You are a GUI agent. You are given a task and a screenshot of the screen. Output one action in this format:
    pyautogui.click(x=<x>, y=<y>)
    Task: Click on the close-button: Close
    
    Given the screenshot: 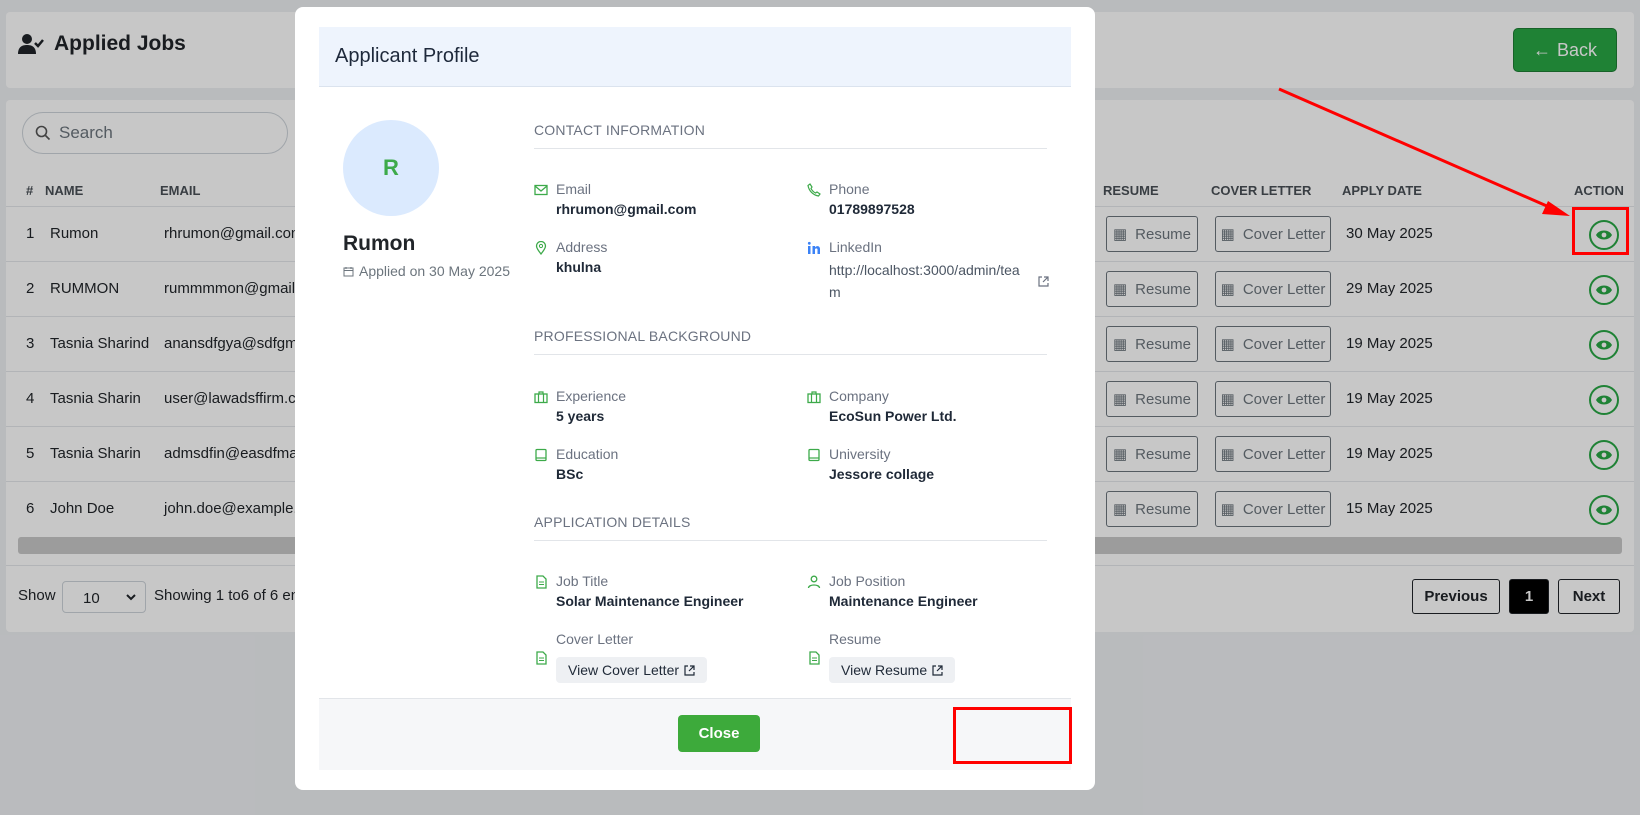 What is the action you would take?
    pyautogui.click(x=719, y=733)
    